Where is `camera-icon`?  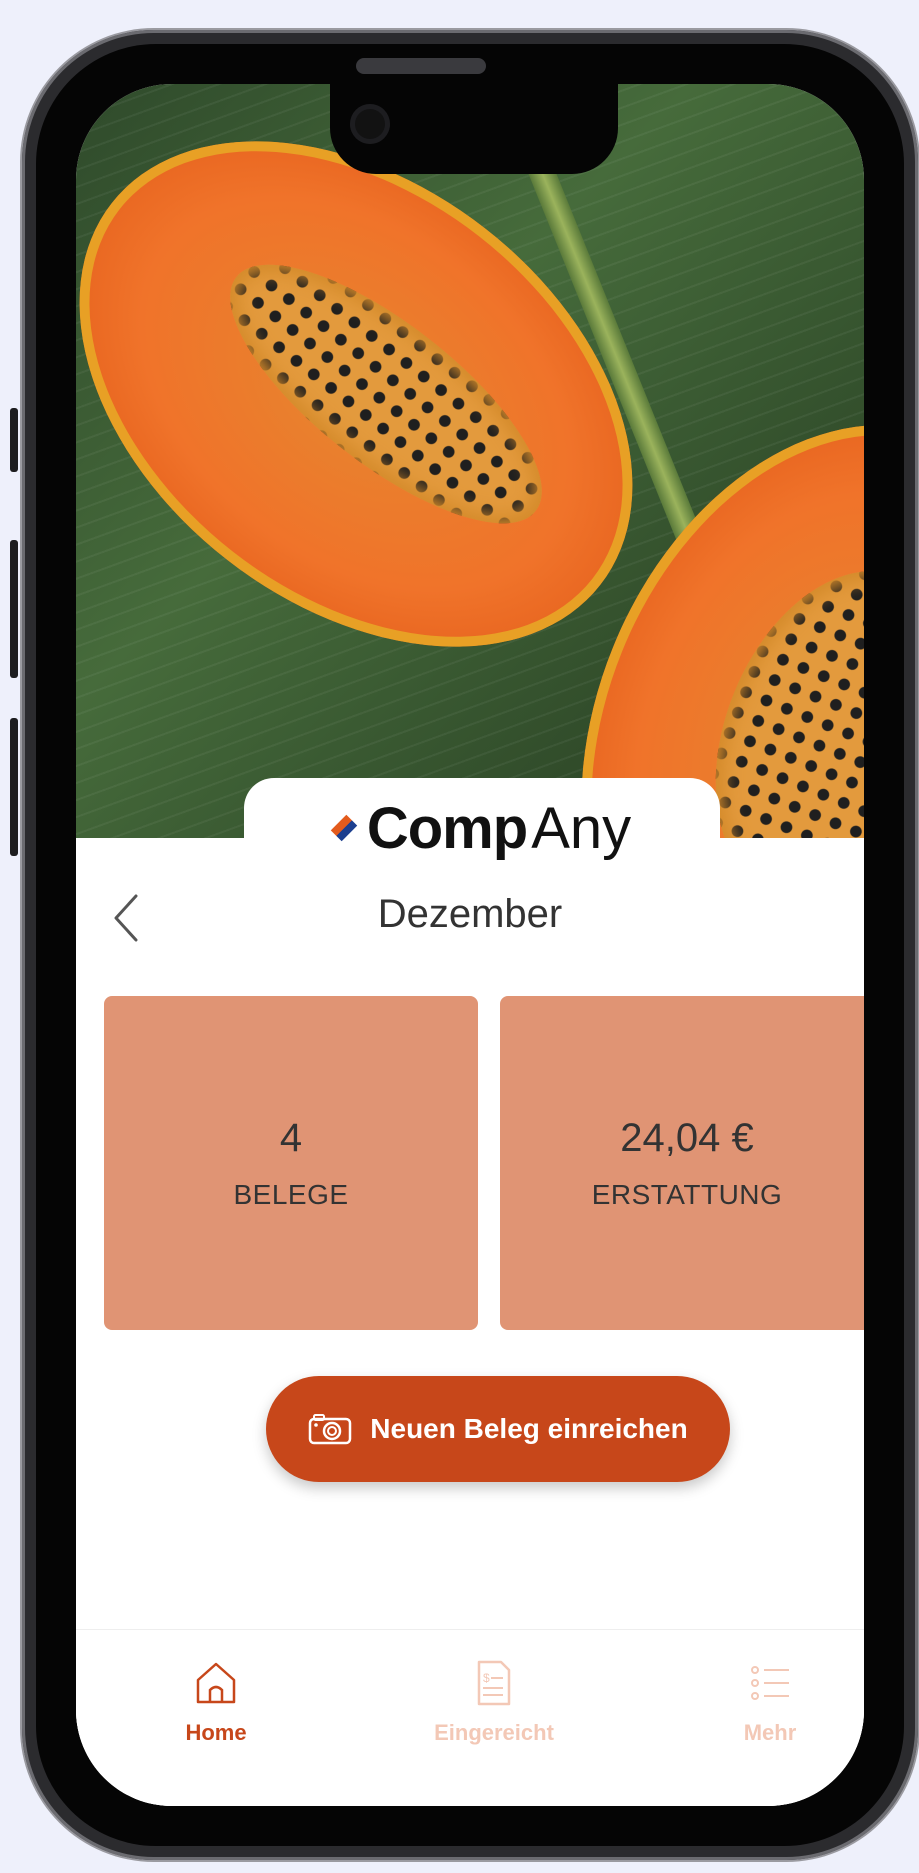
camera-icon is located at coordinates (330, 1429).